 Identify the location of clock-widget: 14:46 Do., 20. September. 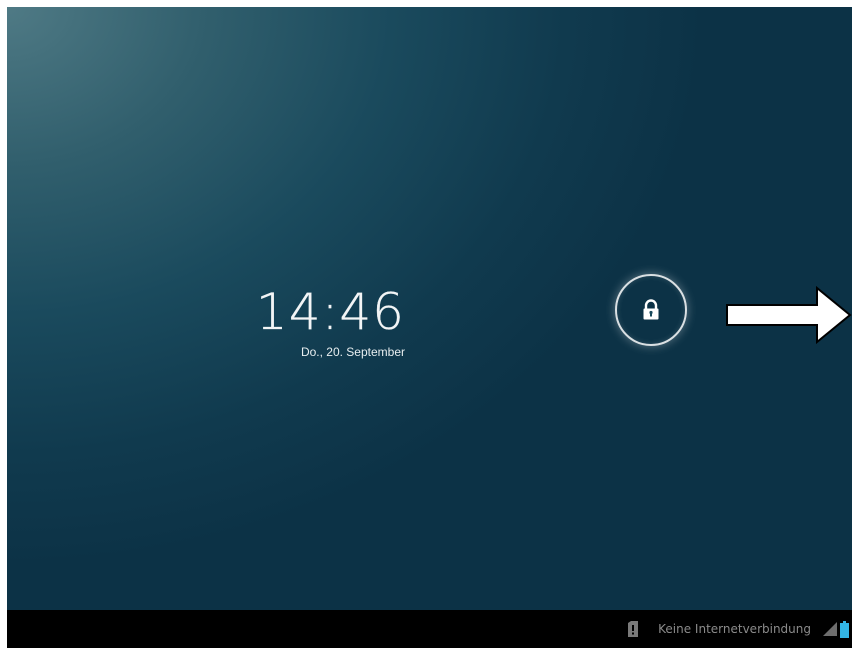
(306, 322).